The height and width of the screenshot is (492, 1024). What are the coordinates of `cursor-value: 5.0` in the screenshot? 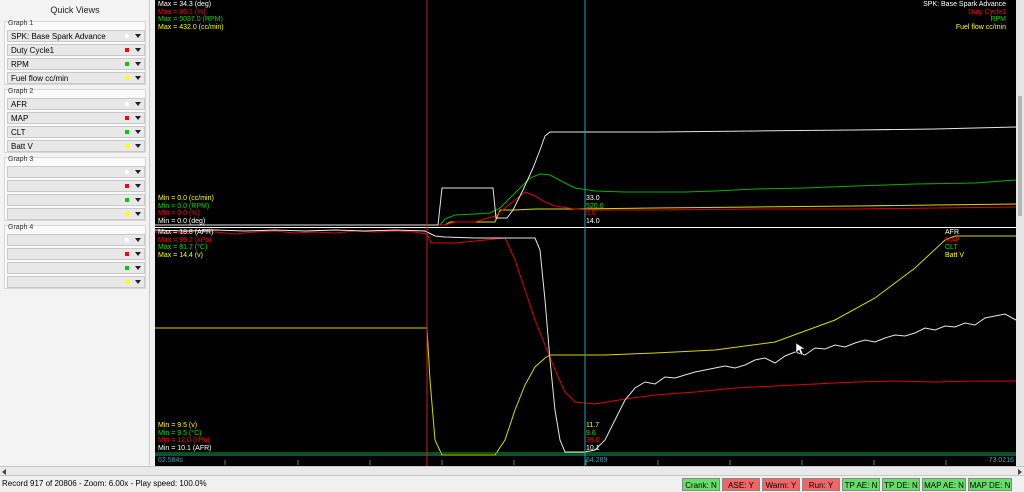 It's located at (591, 213).